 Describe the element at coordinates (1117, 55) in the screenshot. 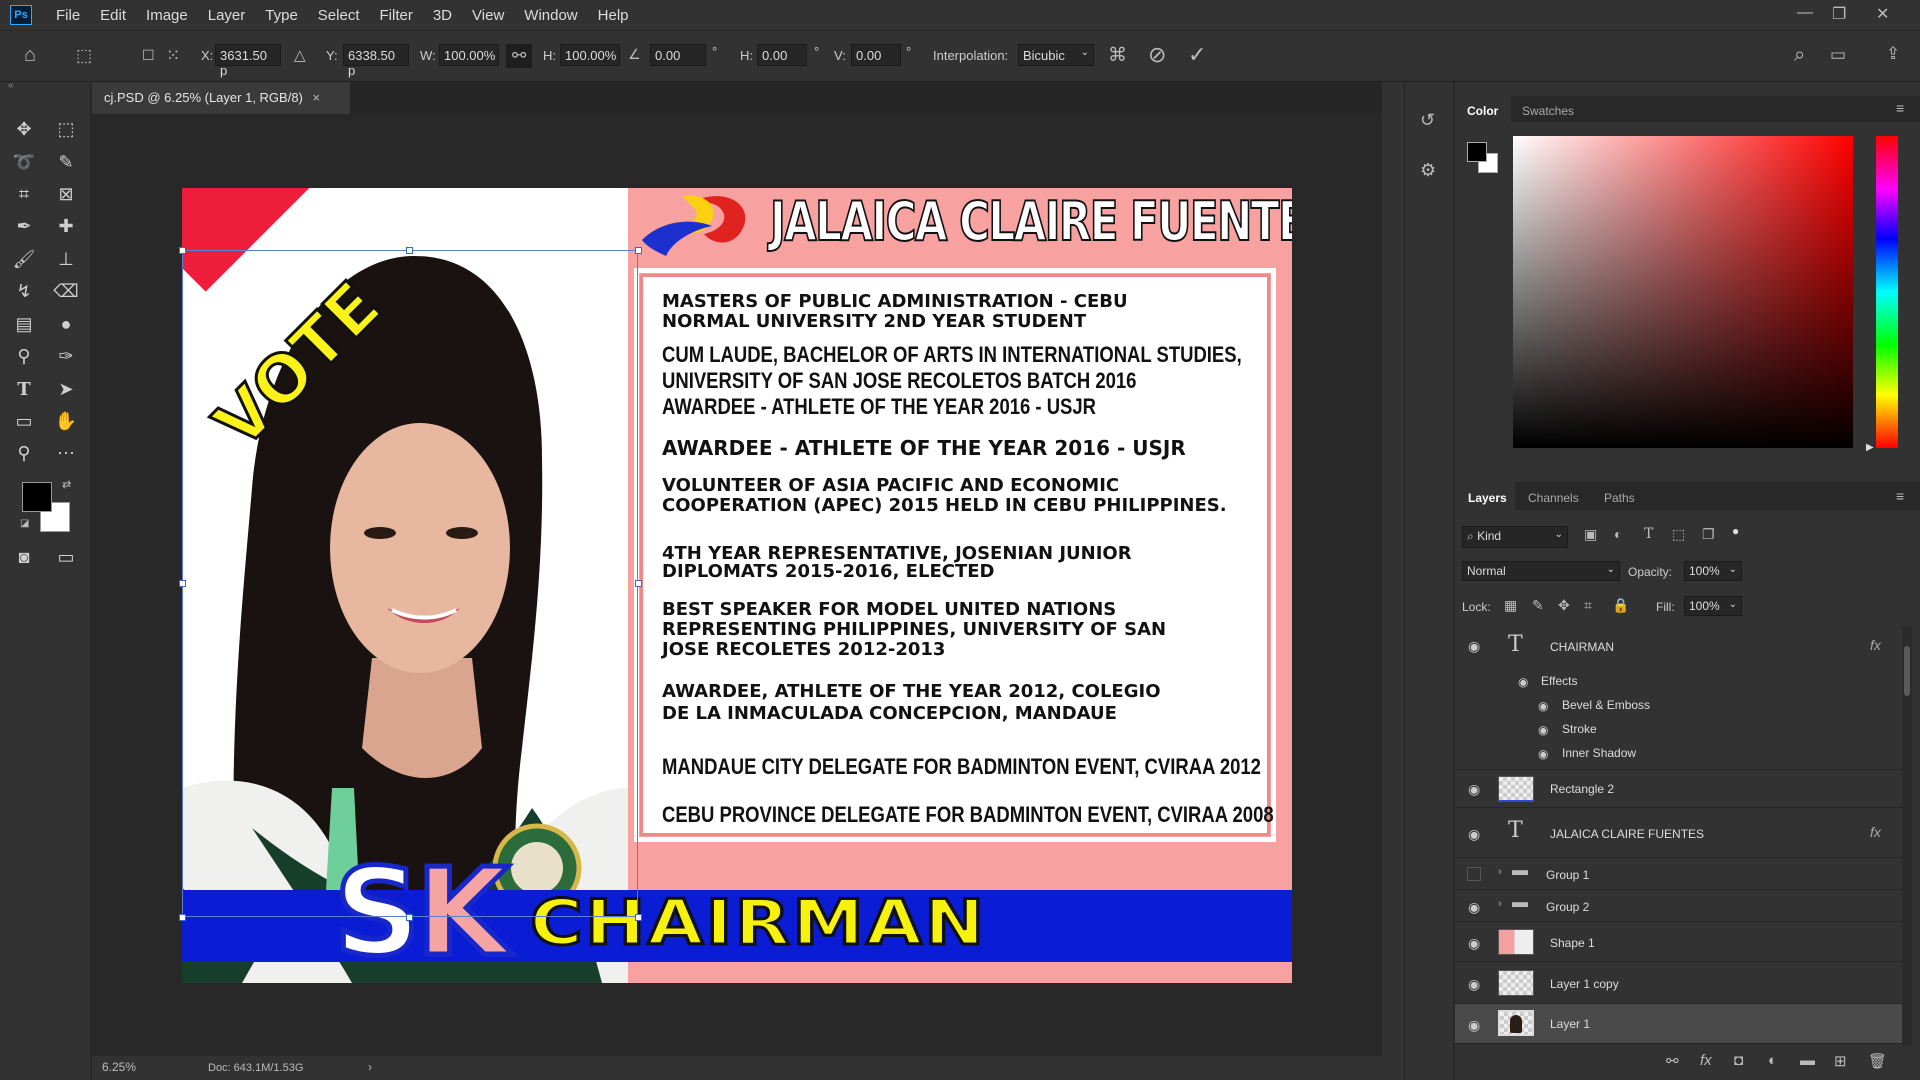

I see `warp-mode-icon: ⌘` at that location.